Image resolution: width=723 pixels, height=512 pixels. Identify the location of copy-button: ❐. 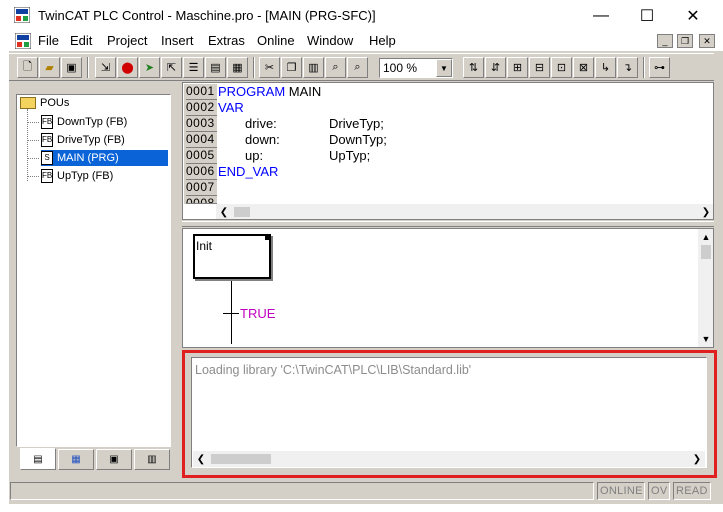
(291, 67).